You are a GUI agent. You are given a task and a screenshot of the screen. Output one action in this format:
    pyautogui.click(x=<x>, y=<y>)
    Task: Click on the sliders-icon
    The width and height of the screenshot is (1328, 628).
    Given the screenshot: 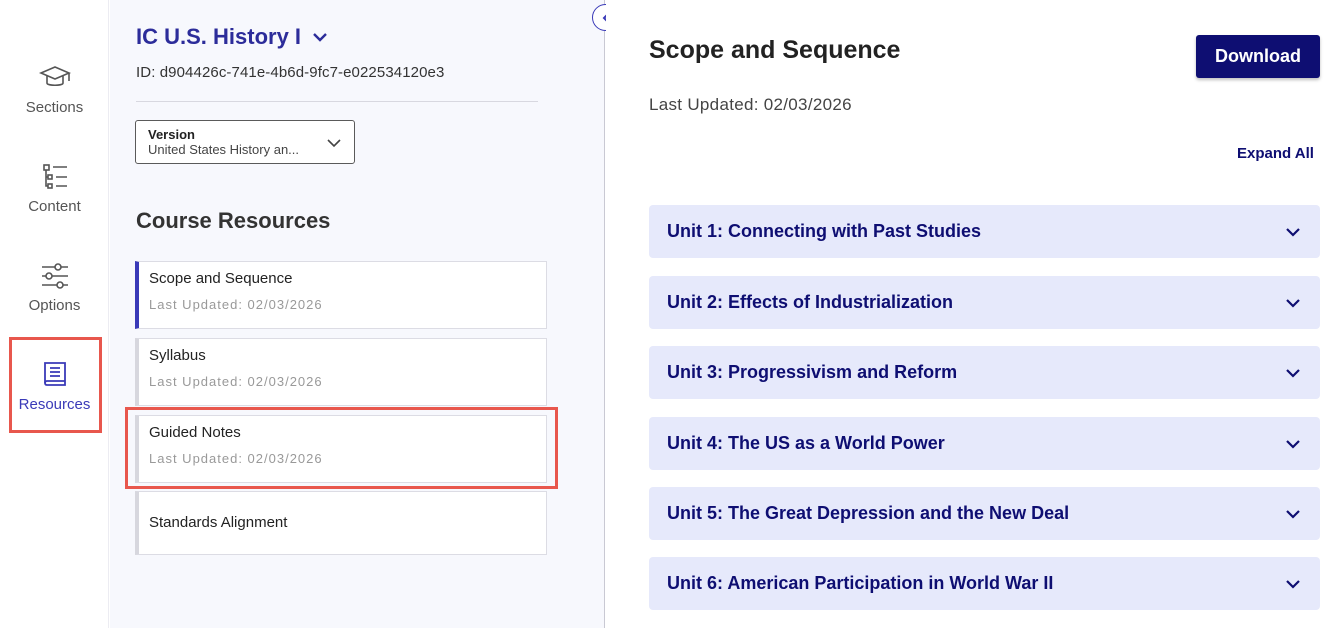 What is the action you would take?
    pyautogui.click(x=54, y=275)
    